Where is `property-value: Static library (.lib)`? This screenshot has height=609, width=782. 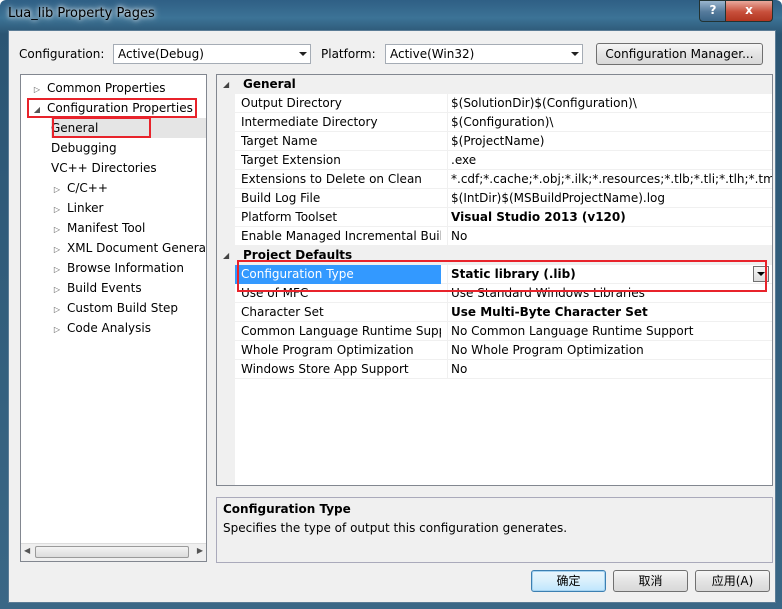 property-value: Static library (.lib) is located at coordinates (609, 274).